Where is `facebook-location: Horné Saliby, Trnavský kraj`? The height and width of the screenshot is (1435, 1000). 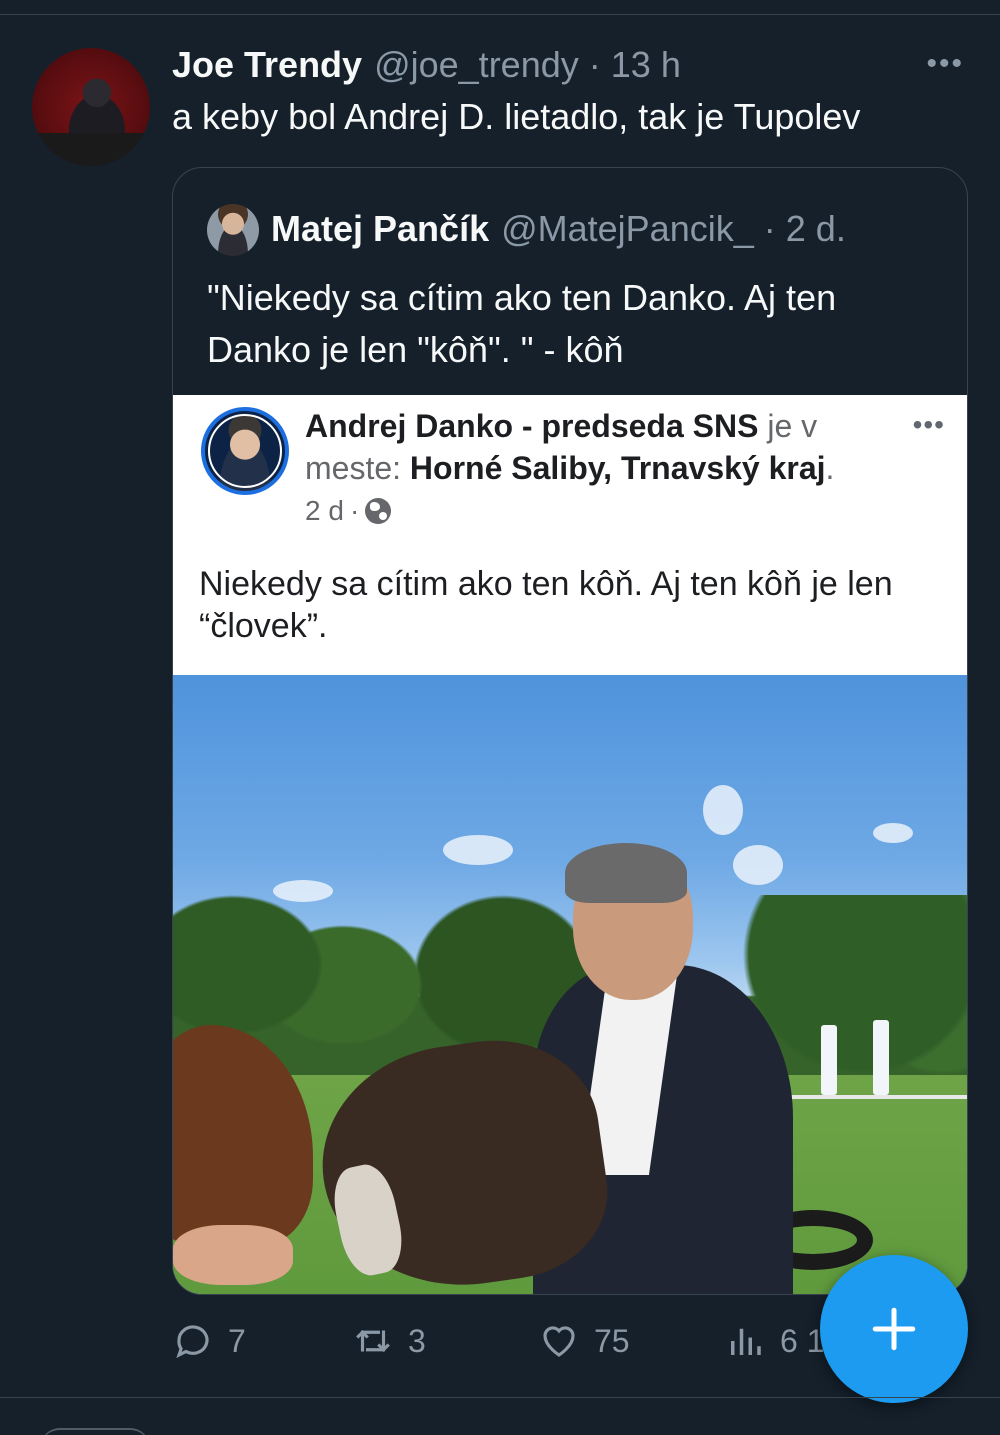 facebook-location: Horné Saliby, Trnavský kraj is located at coordinates (617, 468).